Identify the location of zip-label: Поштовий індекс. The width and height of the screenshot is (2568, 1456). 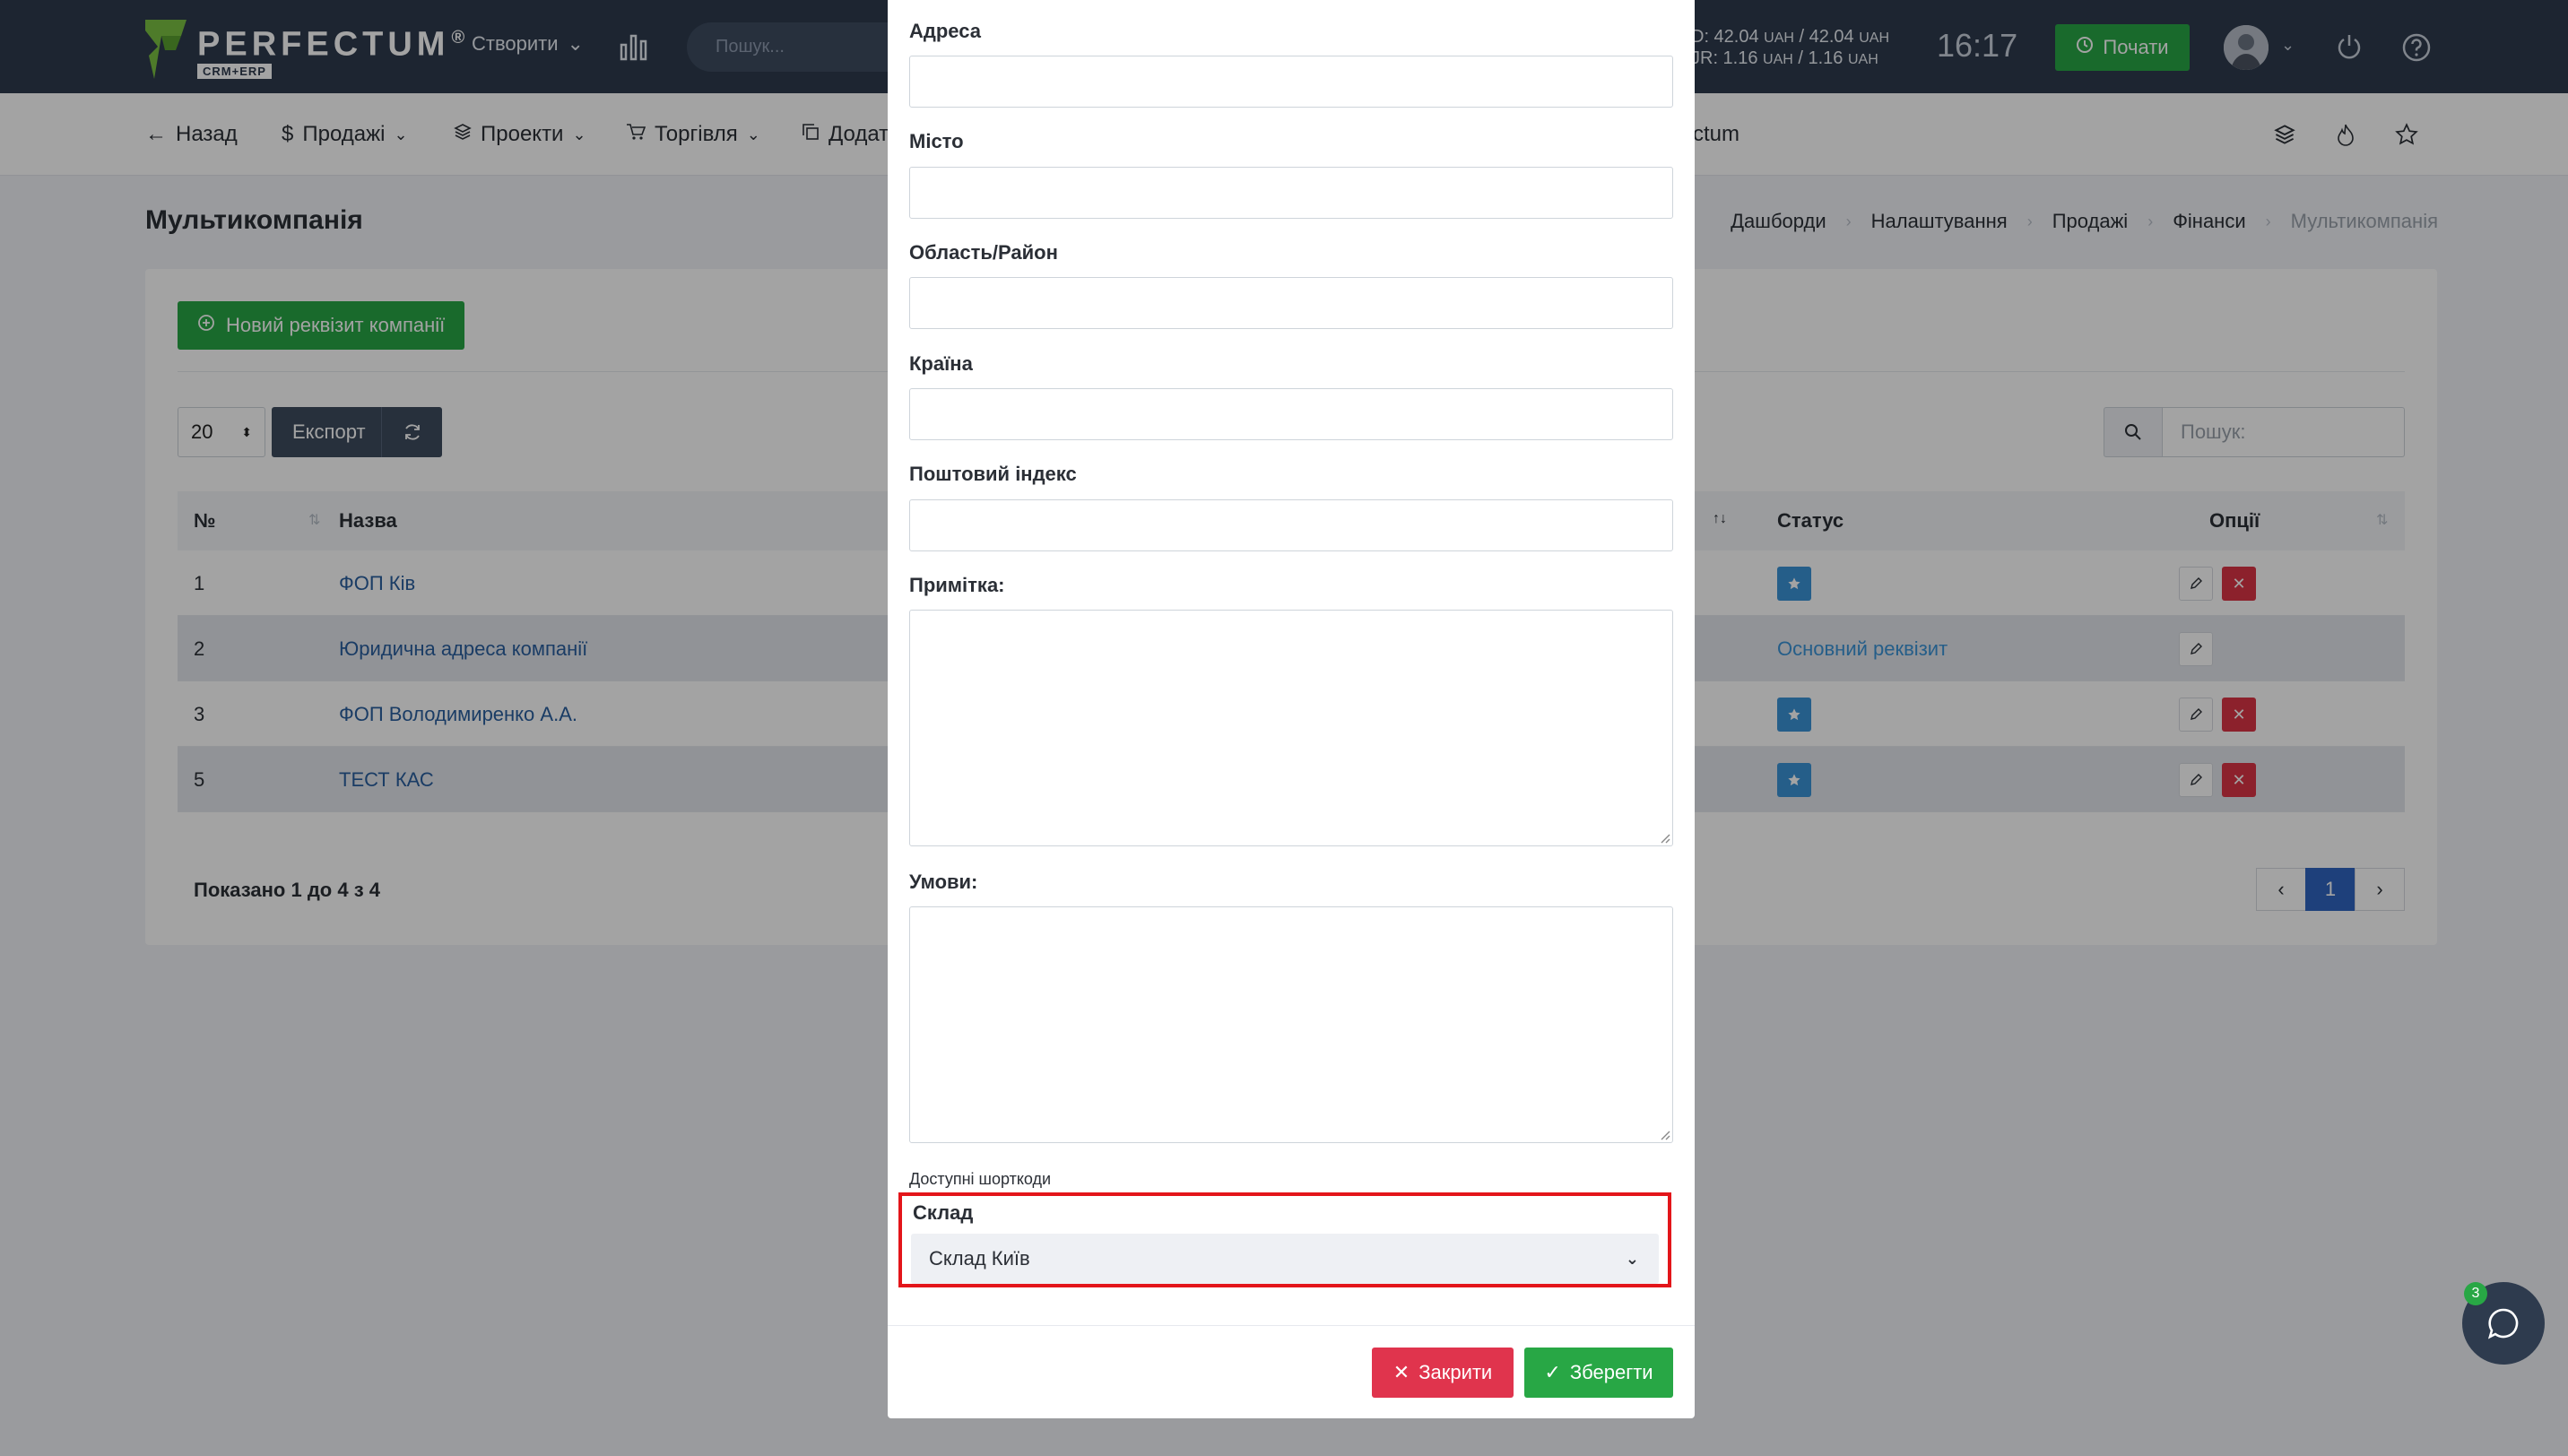
(993, 474).